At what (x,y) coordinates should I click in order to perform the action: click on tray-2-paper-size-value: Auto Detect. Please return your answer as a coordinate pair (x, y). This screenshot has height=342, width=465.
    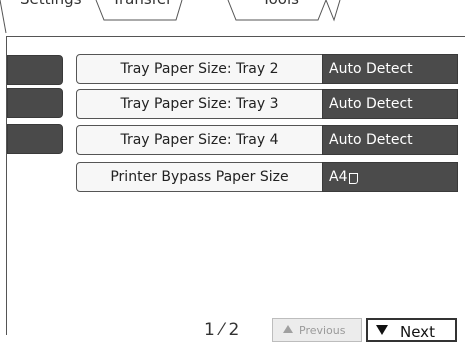
    Looking at the image, I should click on (390, 69).